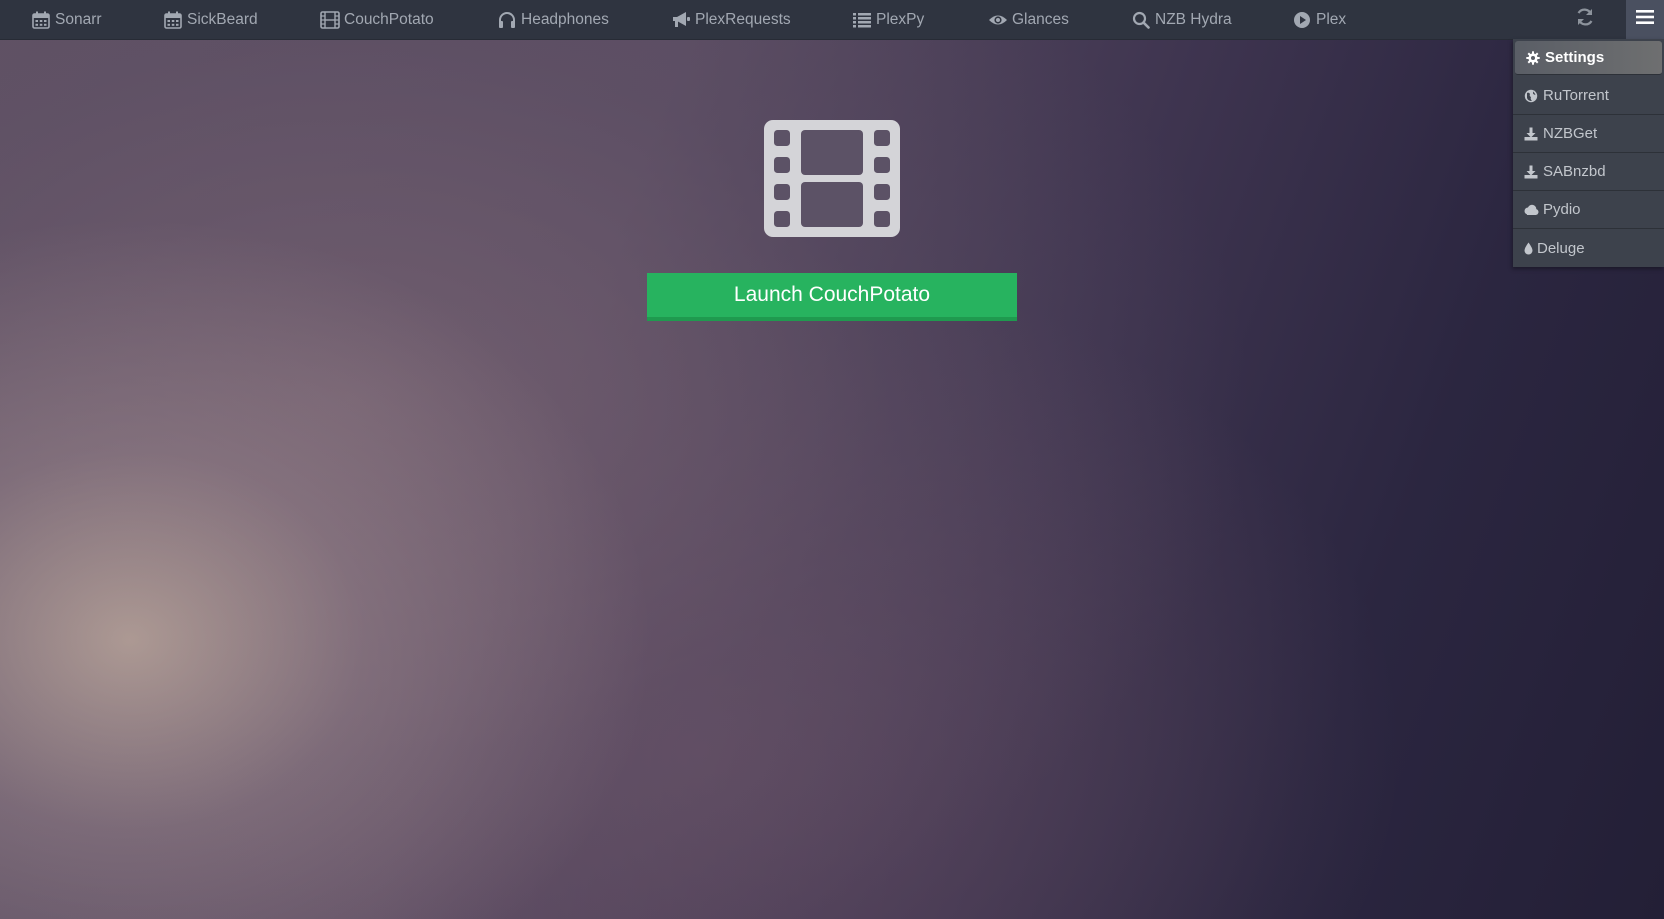  I want to click on globe-icon, so click(1531, 96).